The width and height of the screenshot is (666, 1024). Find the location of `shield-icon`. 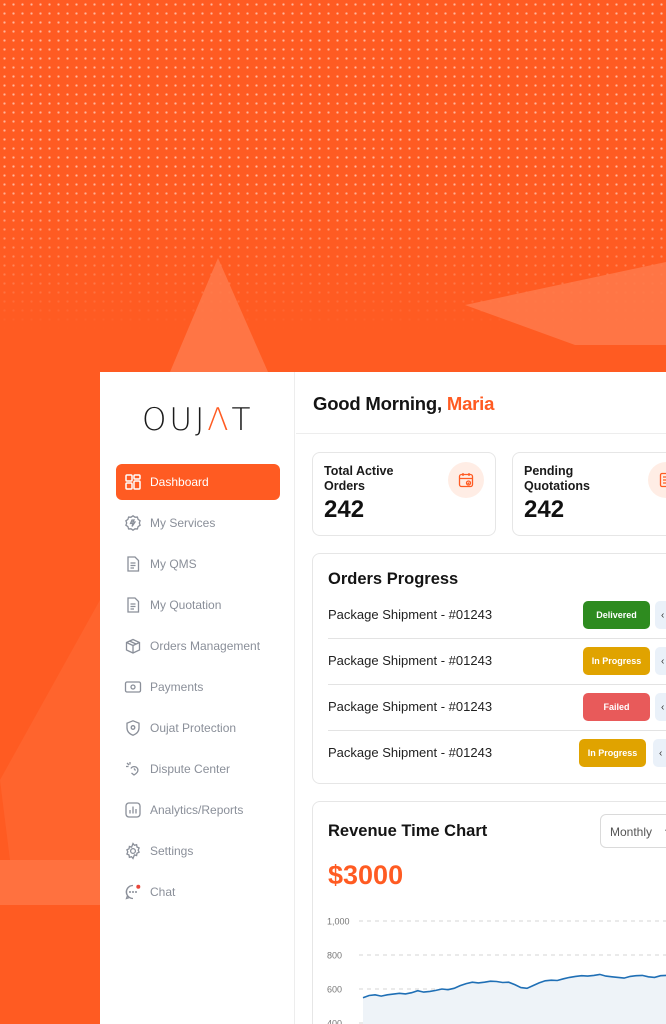

shield-icon is located at coordinates (133, 728).